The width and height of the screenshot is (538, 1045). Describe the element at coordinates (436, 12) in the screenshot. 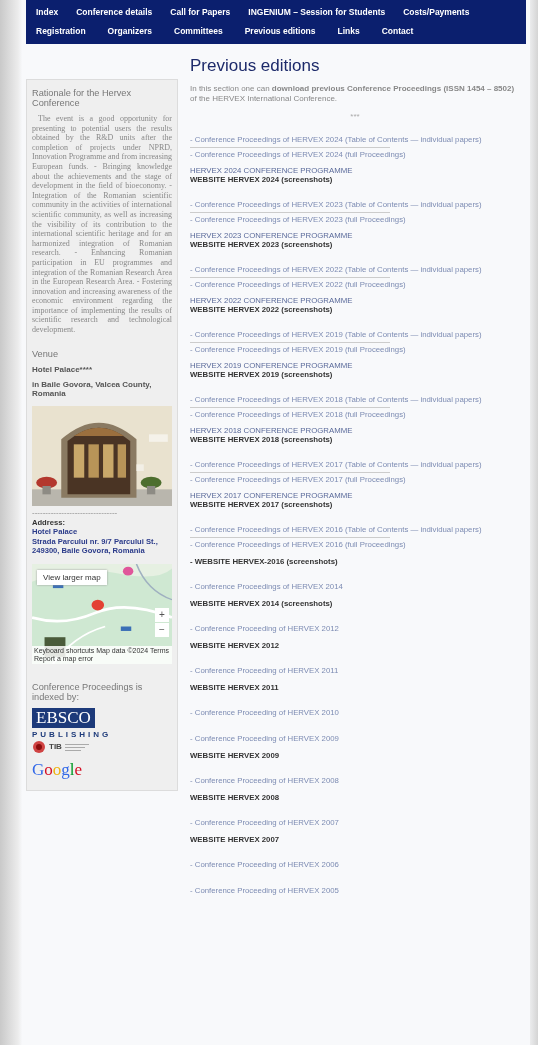

I see `nav-link: Costs/Payments` at that location.